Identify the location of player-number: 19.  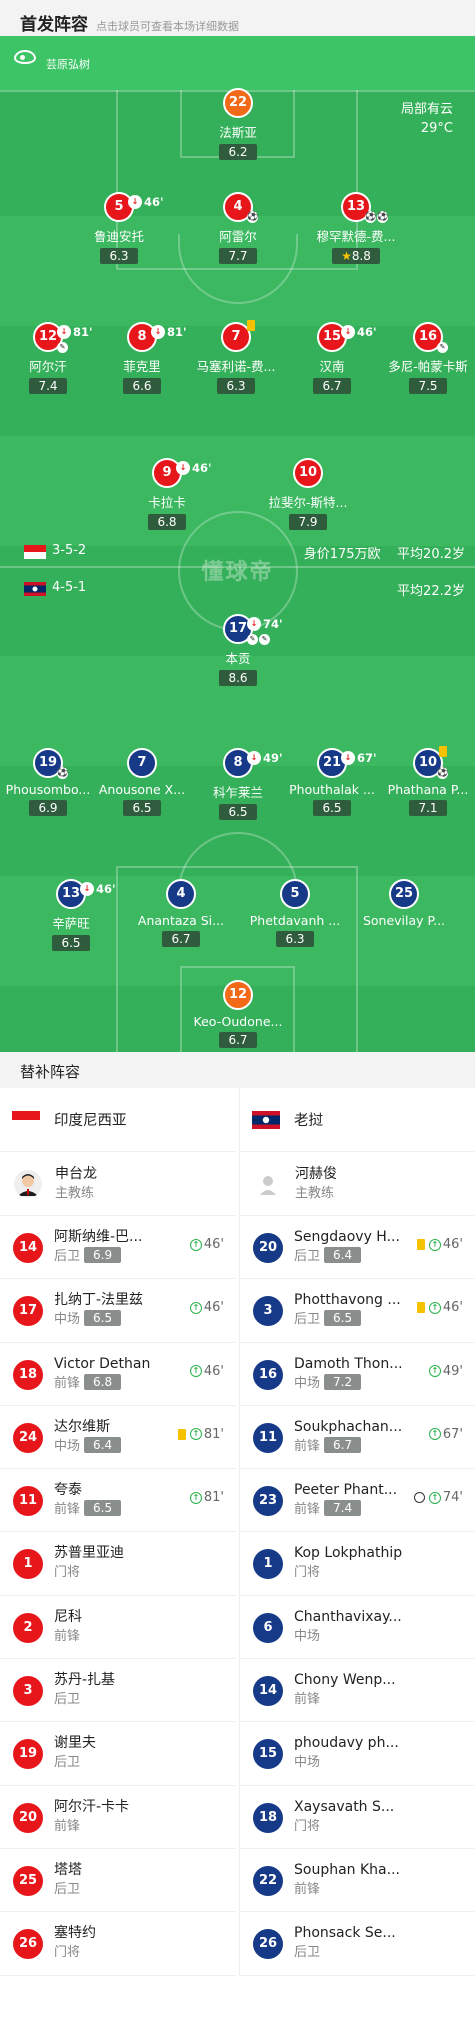
(28, 1754).